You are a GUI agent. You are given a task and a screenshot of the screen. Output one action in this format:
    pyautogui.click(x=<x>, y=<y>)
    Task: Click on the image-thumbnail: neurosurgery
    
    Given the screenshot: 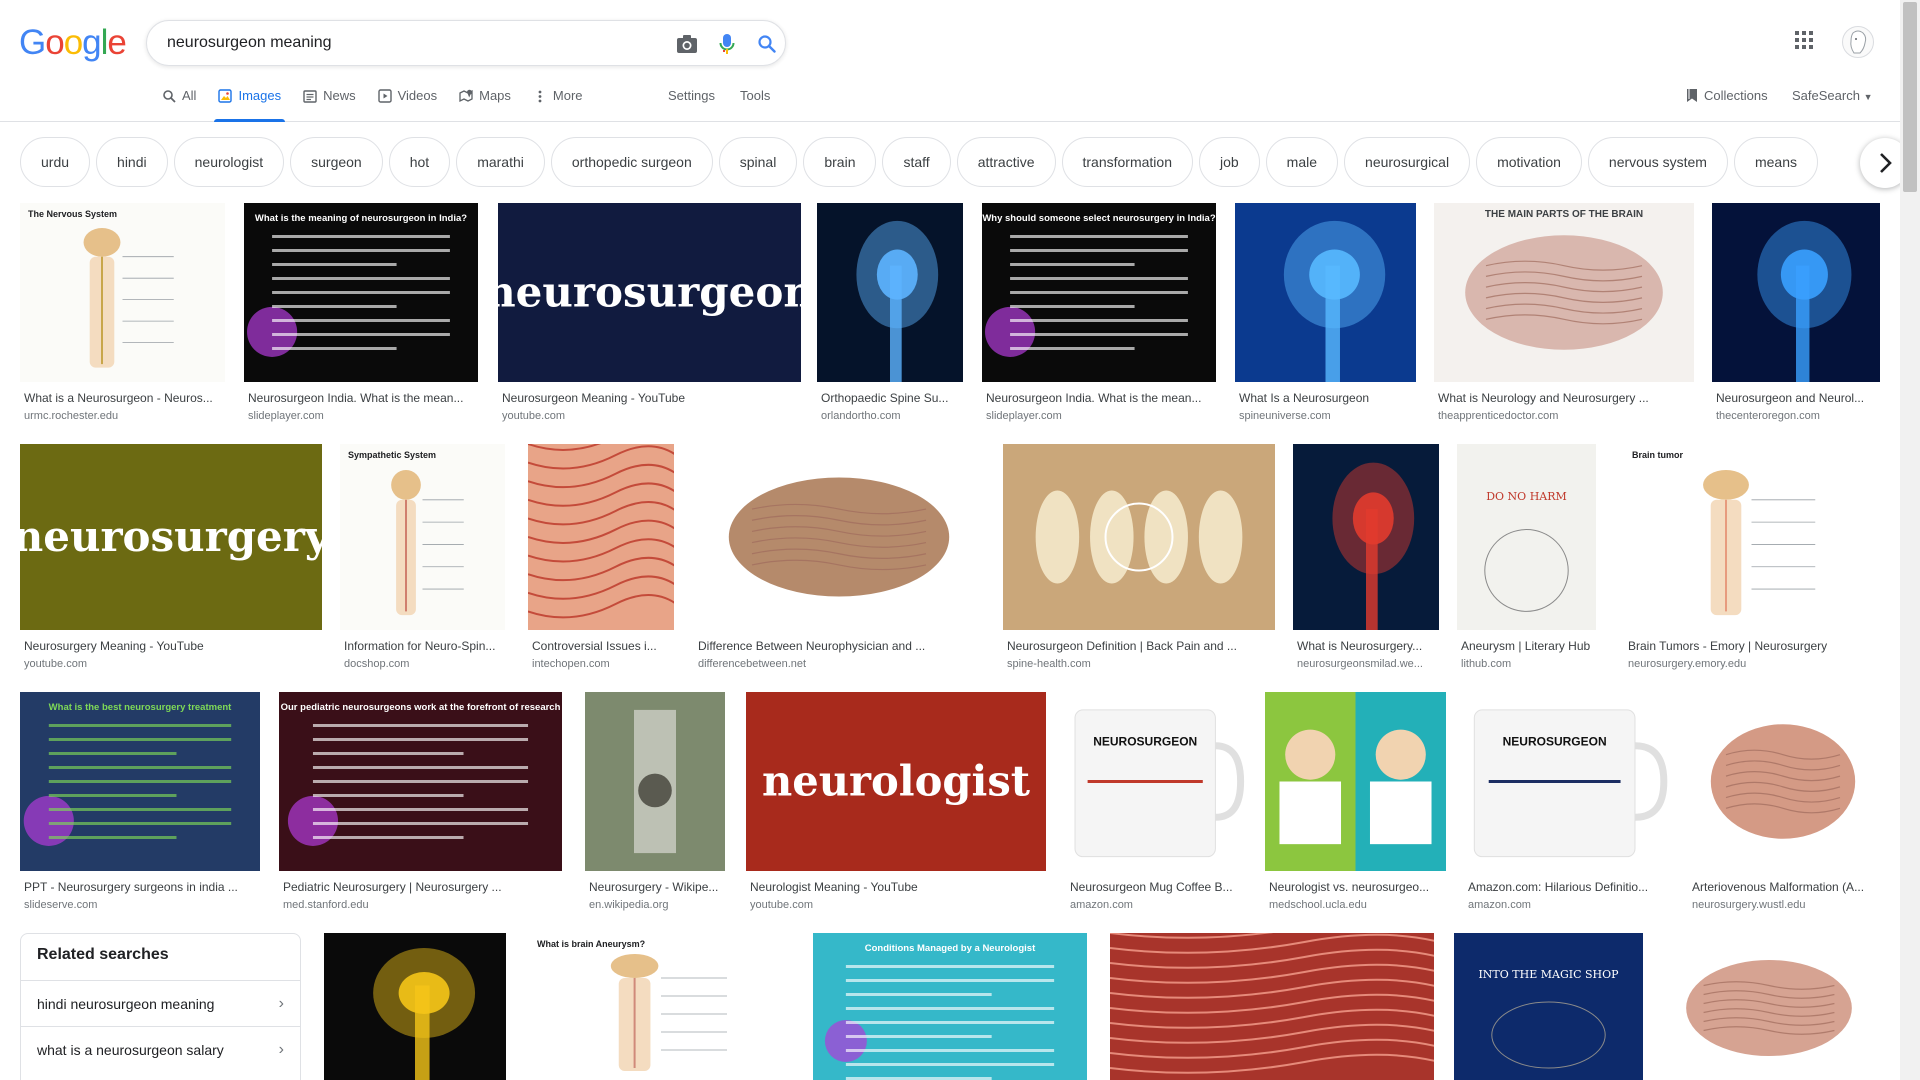 What is the action you would take?
    pyautogui.click(x=171, y=537)
    